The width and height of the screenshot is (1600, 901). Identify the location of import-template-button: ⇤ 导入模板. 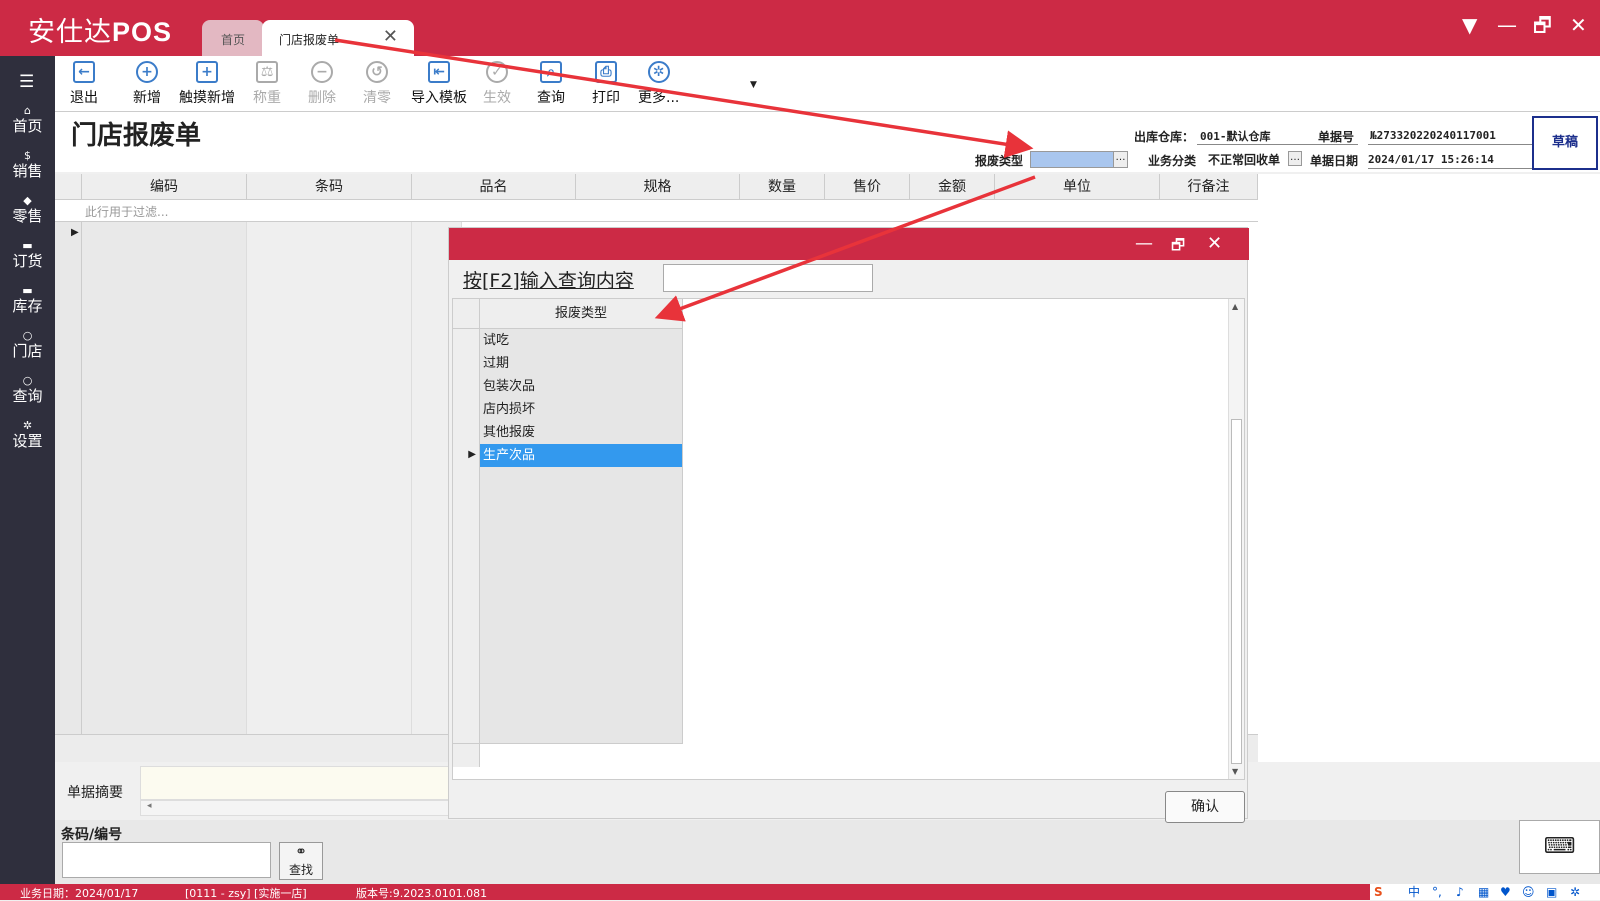
(439, 84).